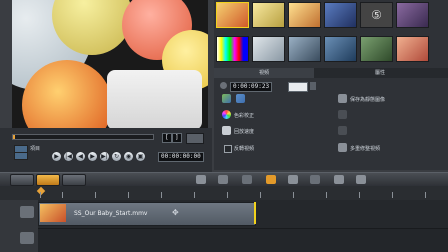 Image resolution: width=448 pixels, height=252 pixels. What do you see at coordinates (224, 193) in the screenshot?
I see `timeline-ruler` at bounding box center [224, 193].